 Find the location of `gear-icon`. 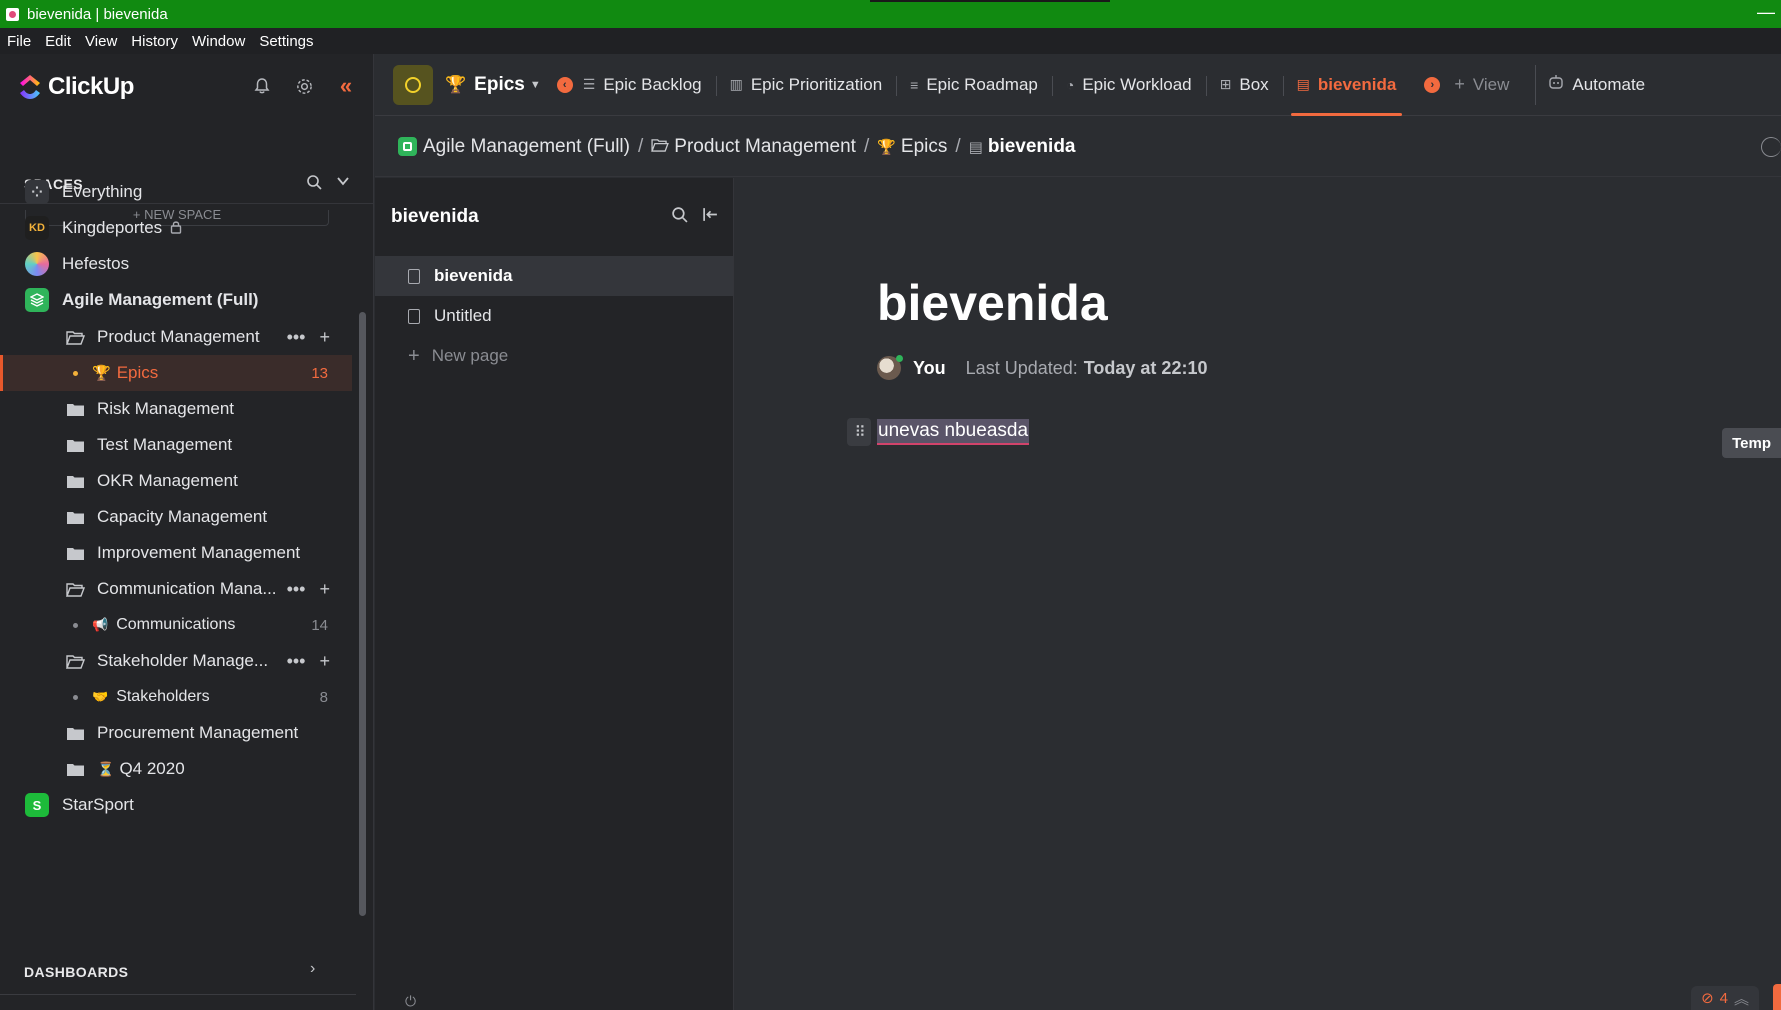

gear-icon is located at coordinates (304, 86).